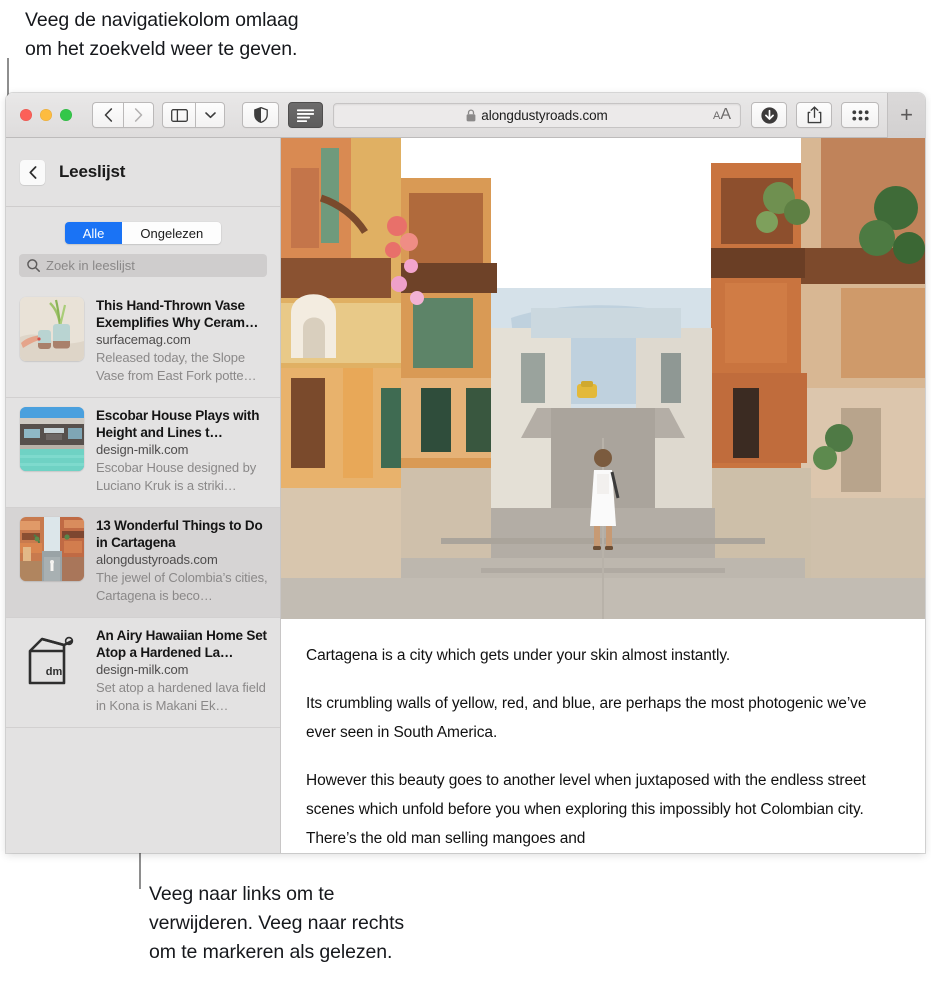  Describe the element at coordinates (66, 115) in the screenshot. I see `maximize-window-button` at that location.